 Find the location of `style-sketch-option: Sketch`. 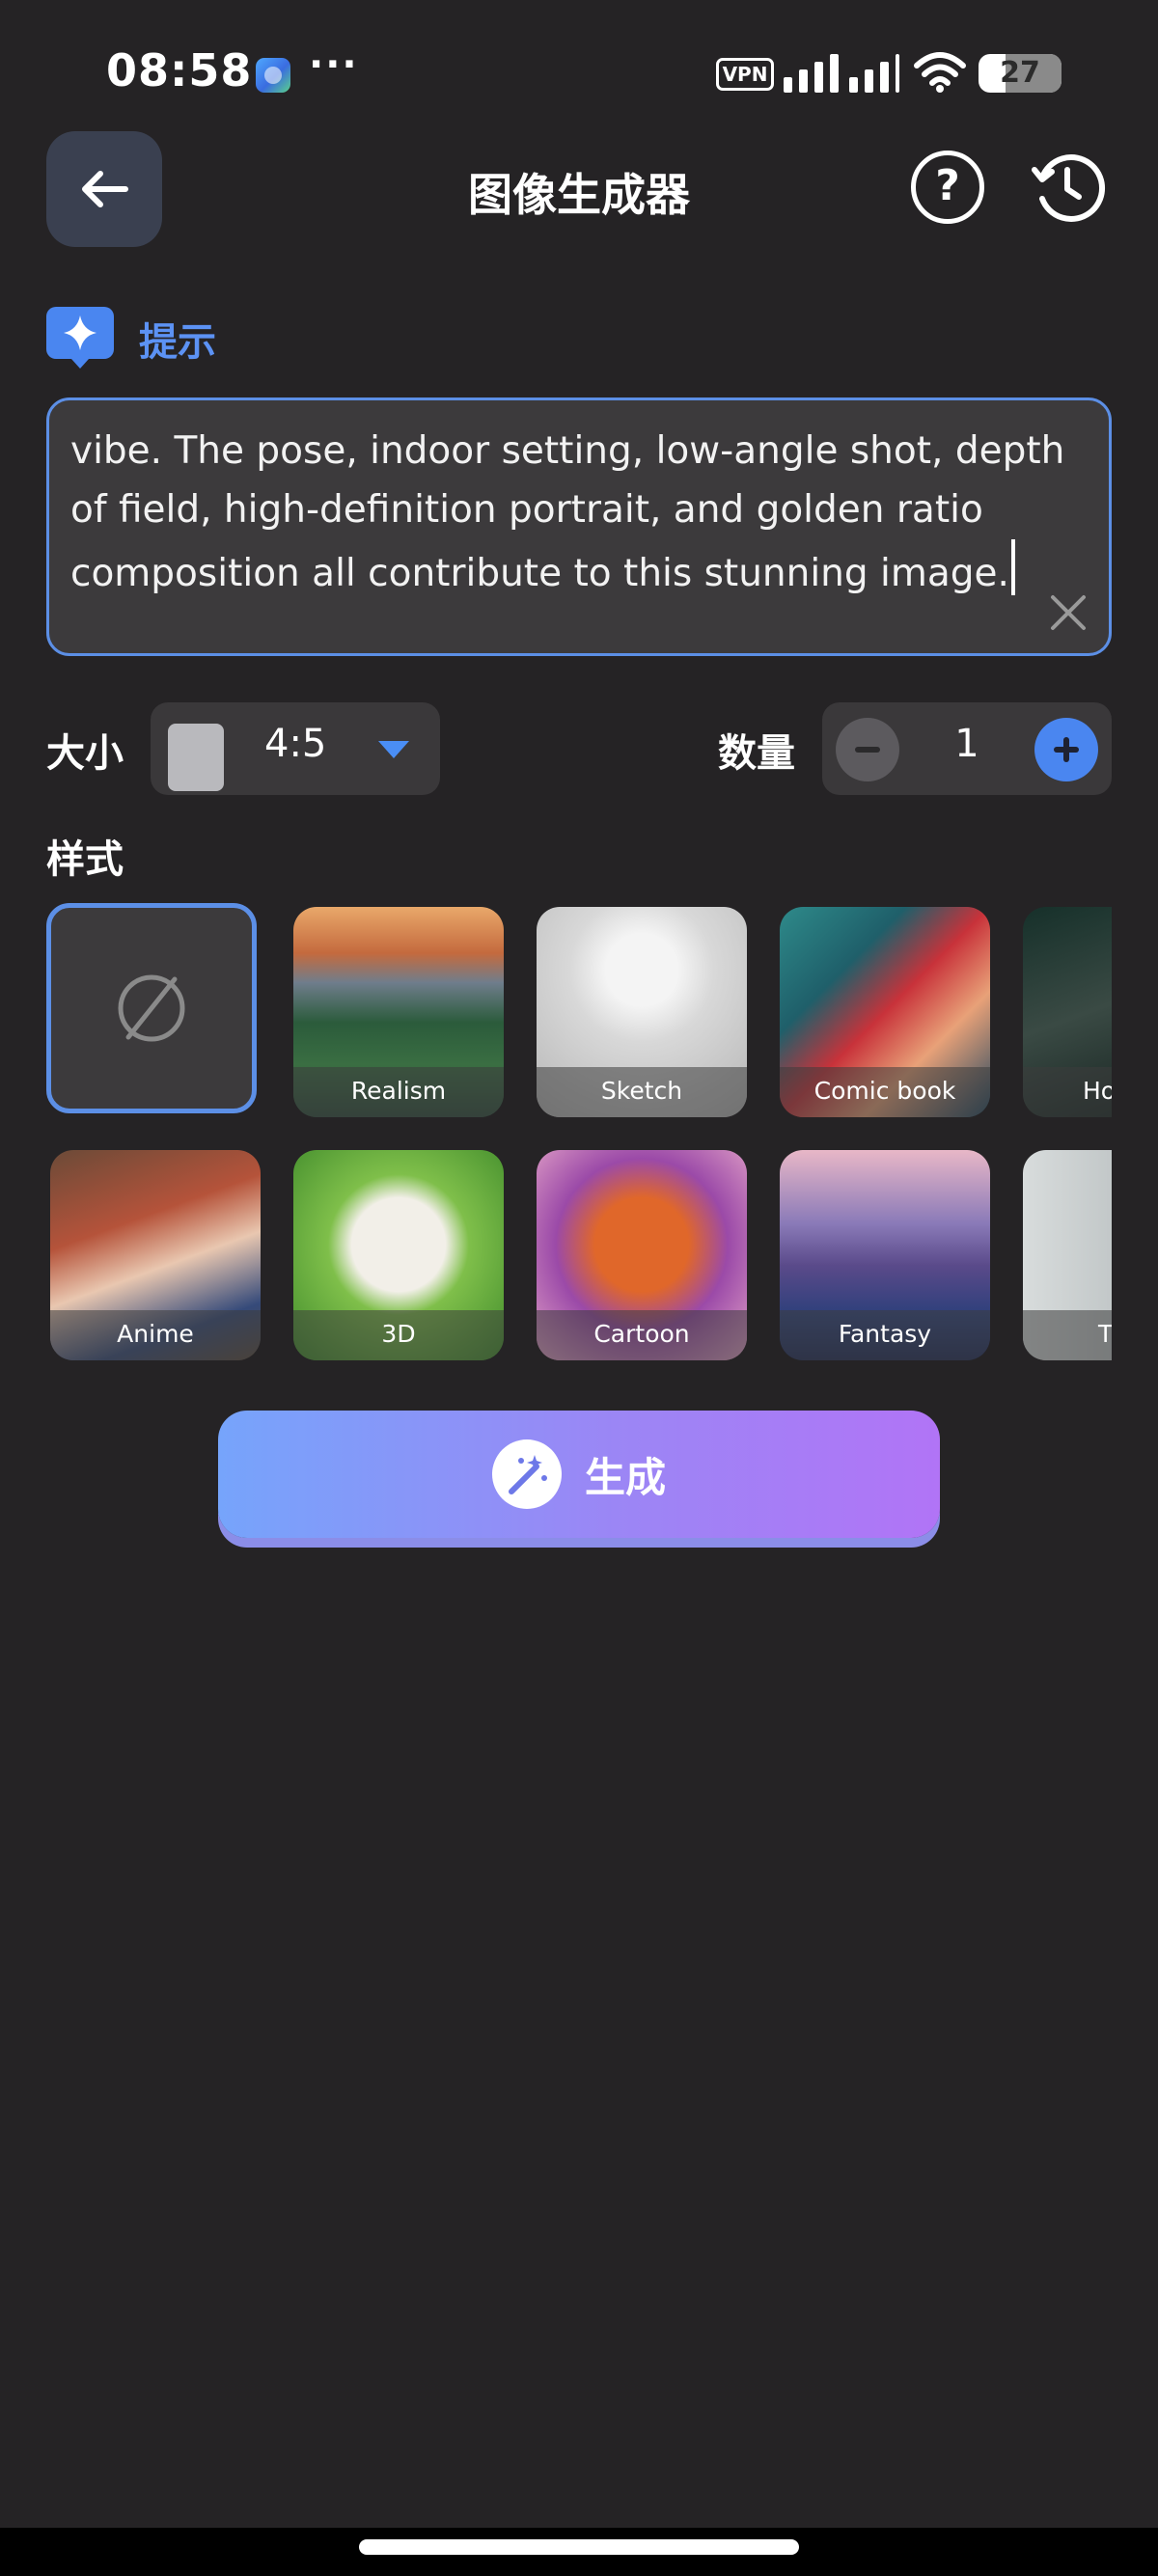

style-sketch-option: Sketch is located at coordinates (642, 1012).